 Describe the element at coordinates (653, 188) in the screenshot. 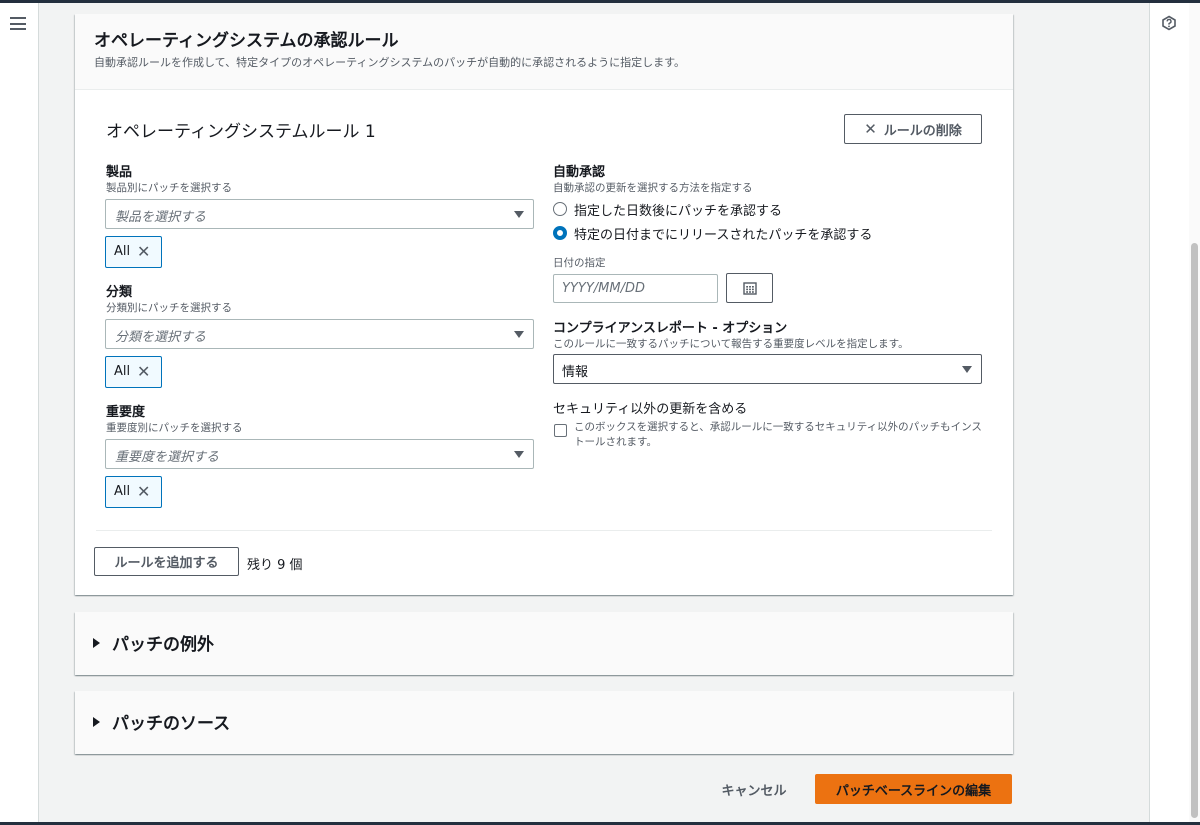

I see `auto-approval-description: 自動承認の更新を選択する方法を指定する` at that location.